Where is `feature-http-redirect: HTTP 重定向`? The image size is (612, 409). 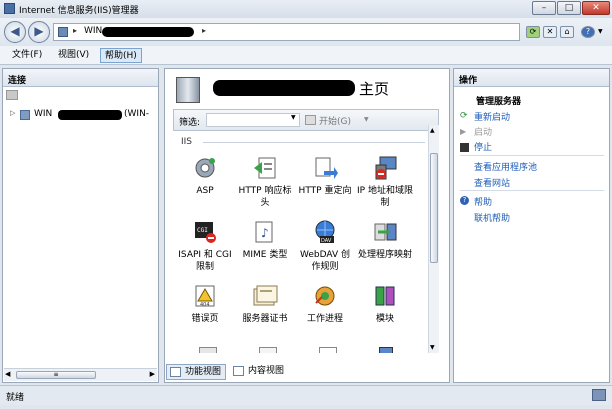 feature-http-redirect: HTTP 重定向 is located at coordinates (325, 186).